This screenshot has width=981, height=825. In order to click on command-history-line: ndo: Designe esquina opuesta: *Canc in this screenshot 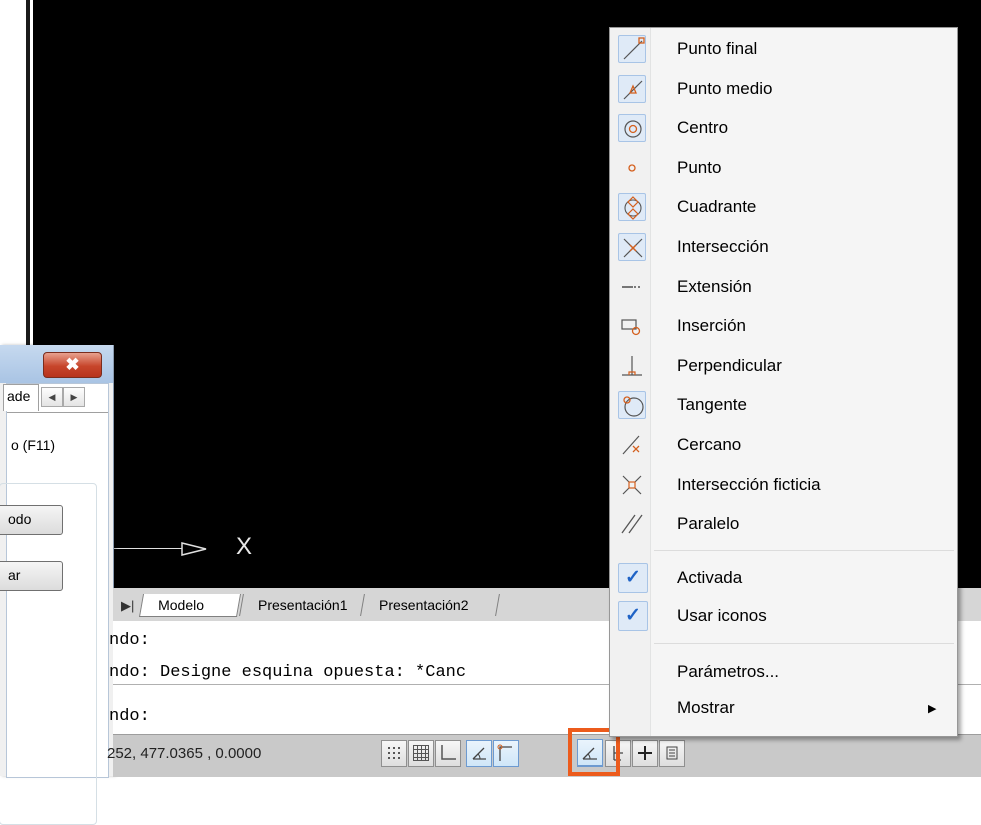, I will do `click(288, 672)`.